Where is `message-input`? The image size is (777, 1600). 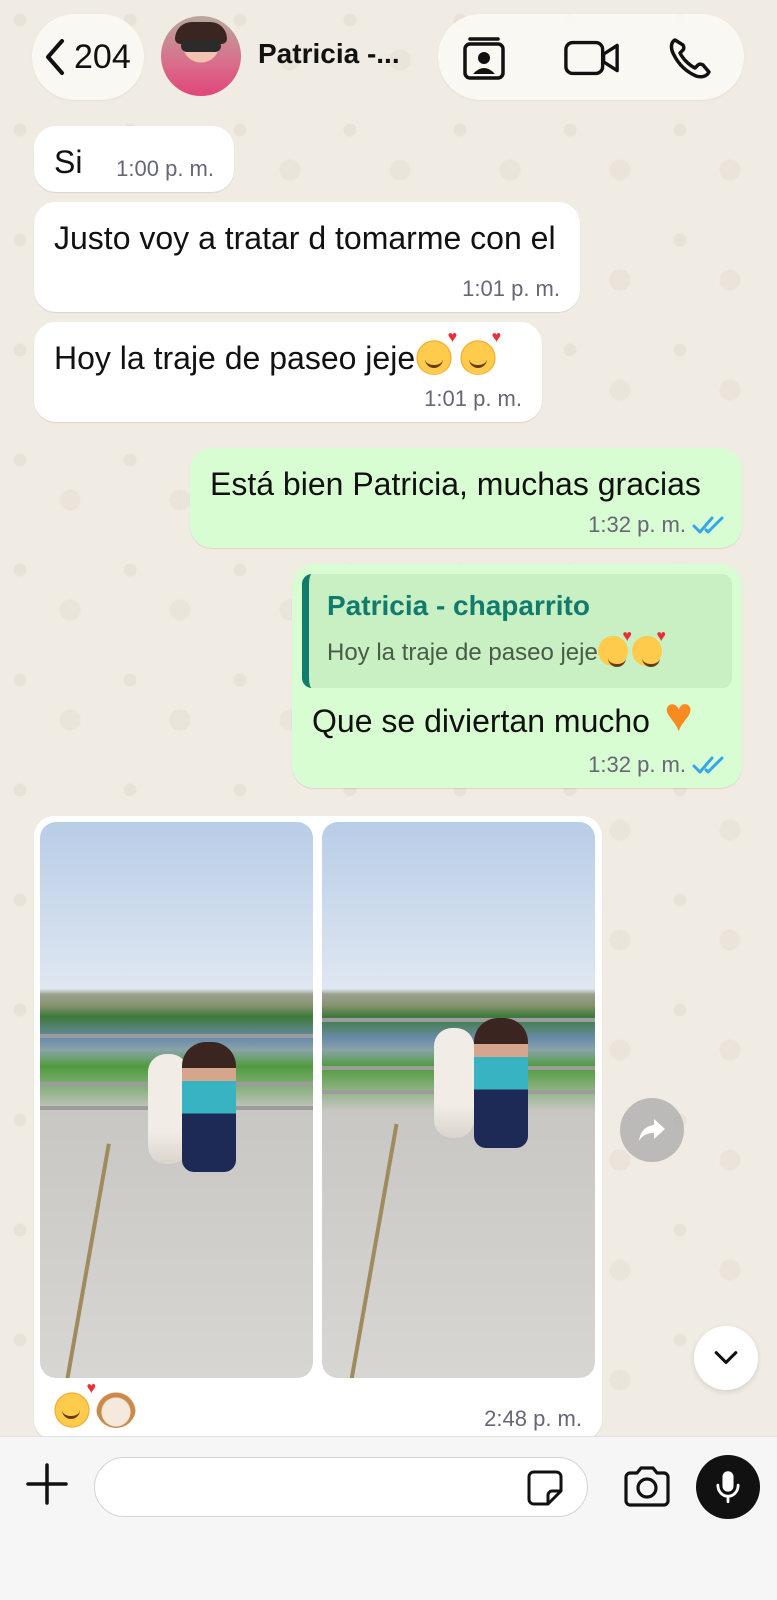
message-input is located at coordinates (341, 1487).